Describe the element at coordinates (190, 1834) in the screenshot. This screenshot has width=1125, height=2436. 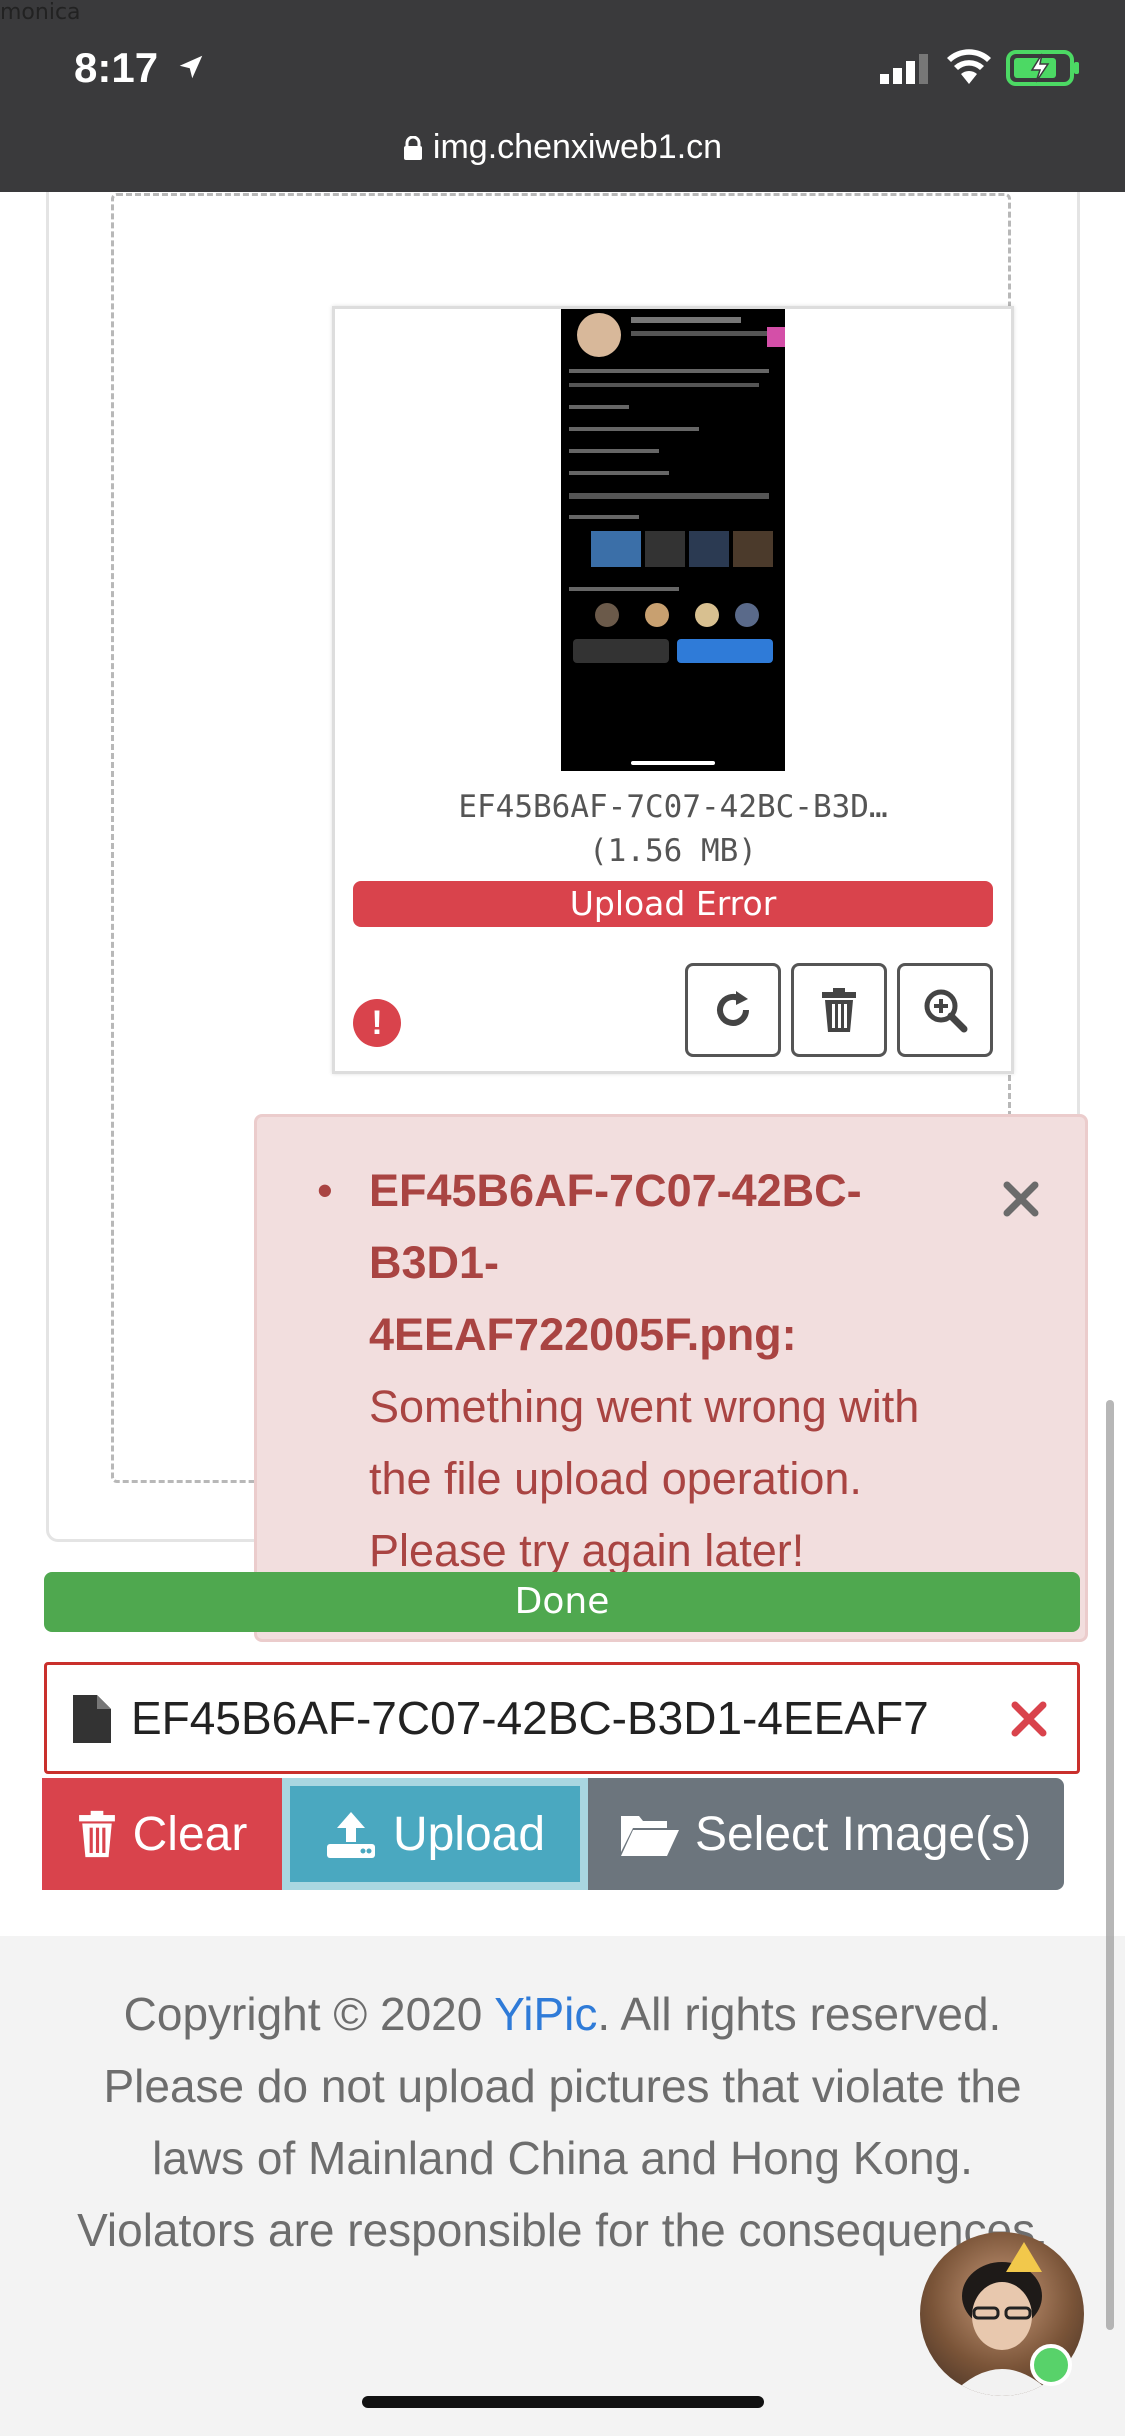
I see `clear-button-label: Clear` at that location.